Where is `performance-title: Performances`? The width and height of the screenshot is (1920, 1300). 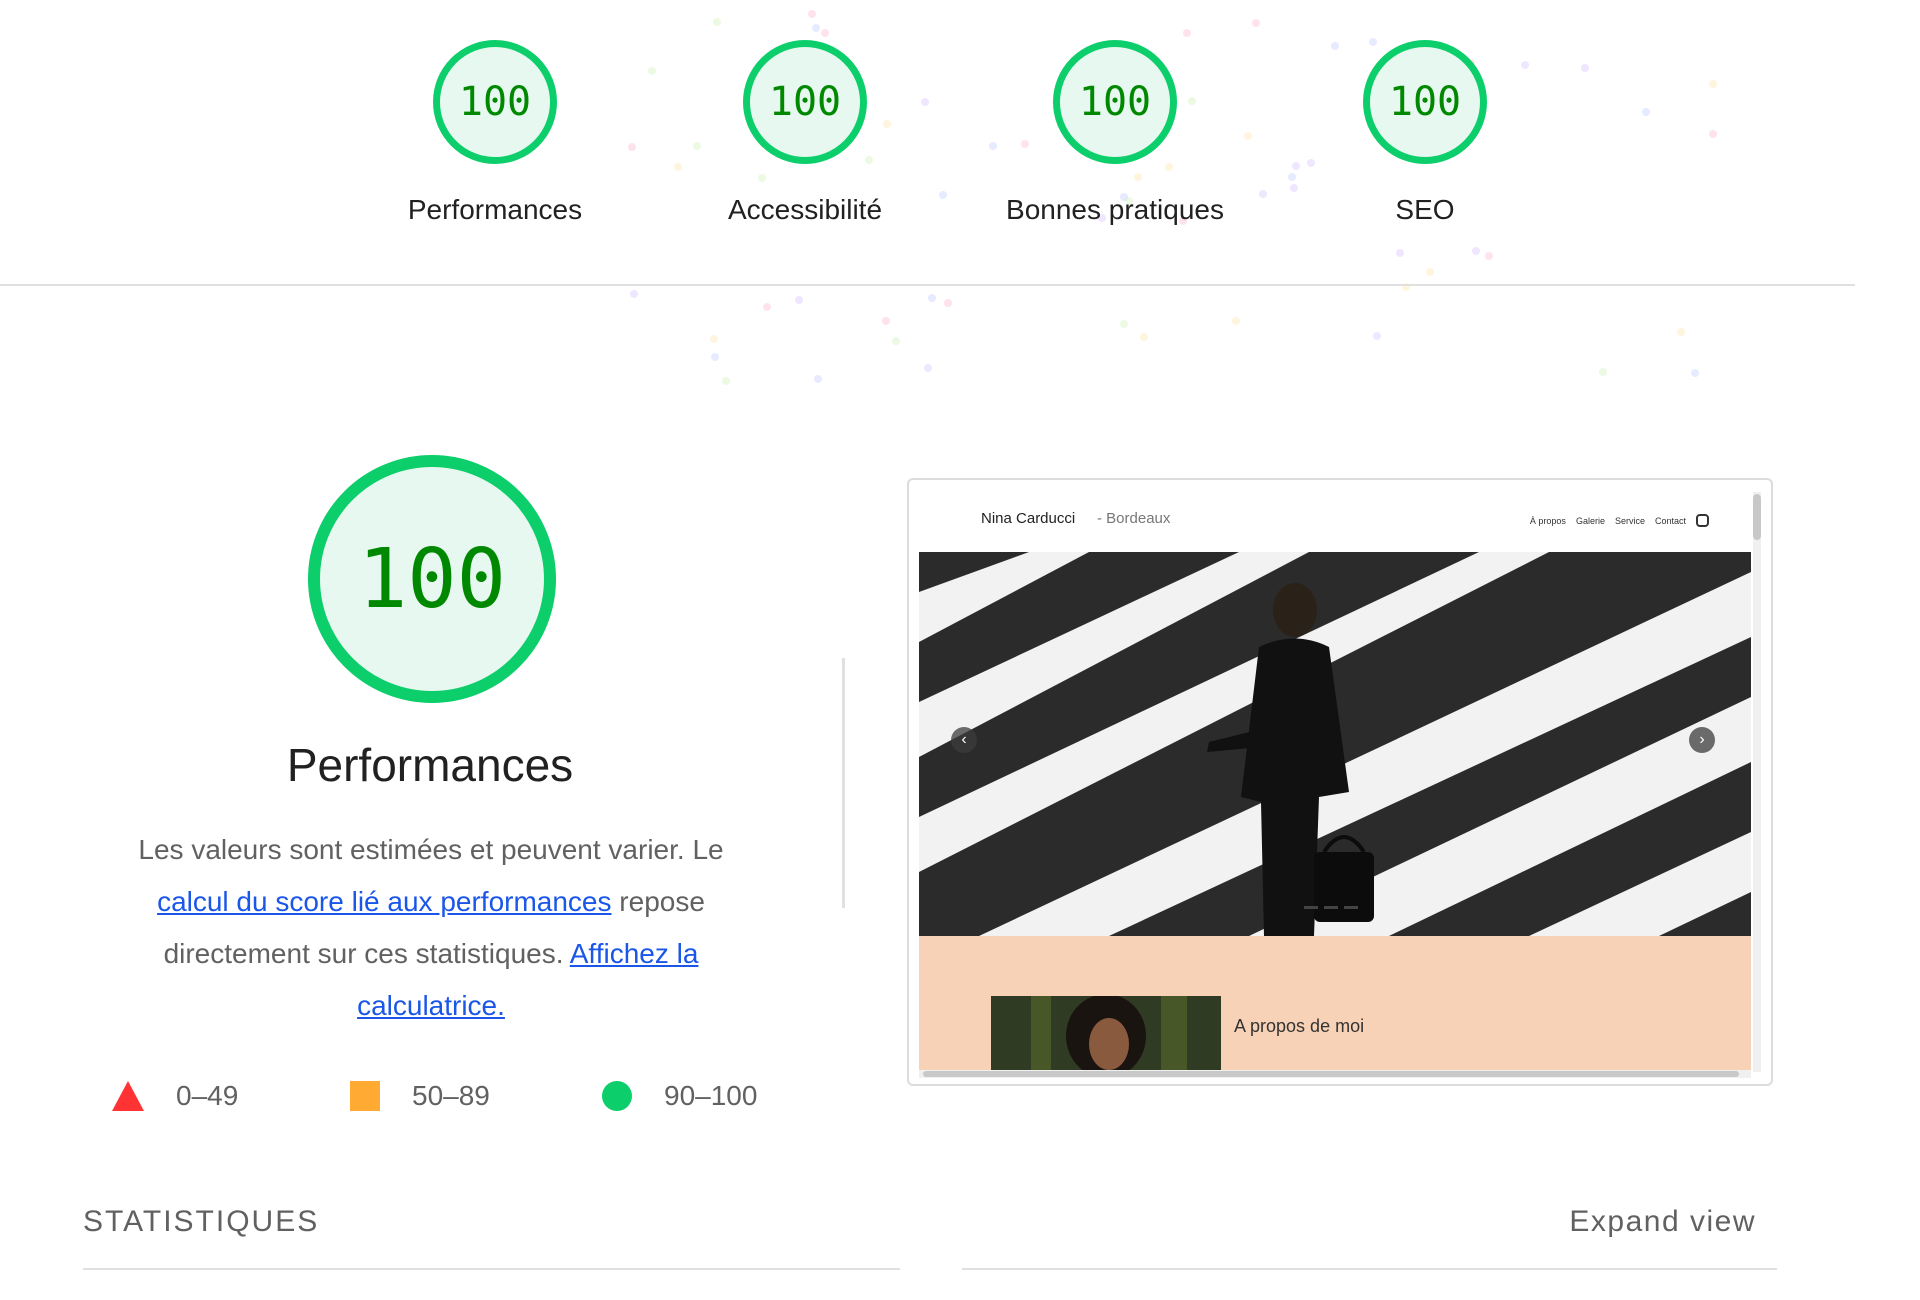 performance-title: Performances is located at coordinates (430, 765).